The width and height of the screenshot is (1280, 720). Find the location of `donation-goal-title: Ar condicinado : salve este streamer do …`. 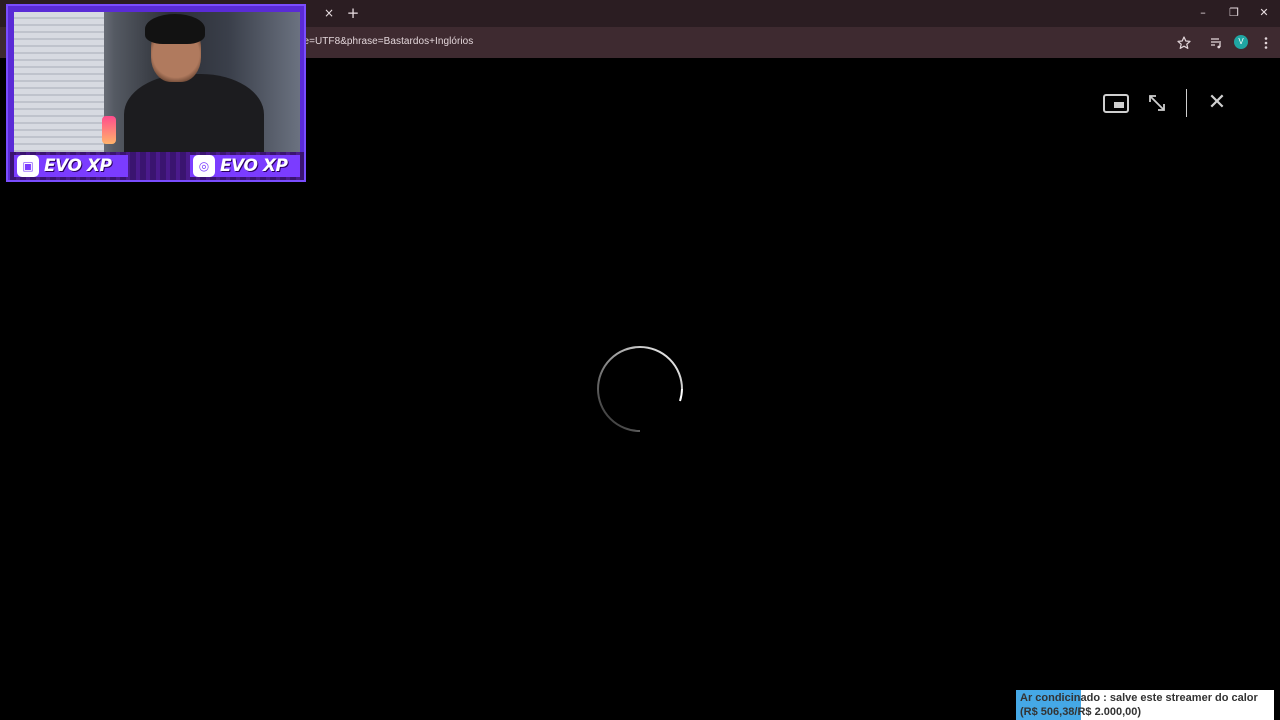

donation-goal-title: Ar condicinado : salve este streamer do … is located at coordinates (1139, 698).